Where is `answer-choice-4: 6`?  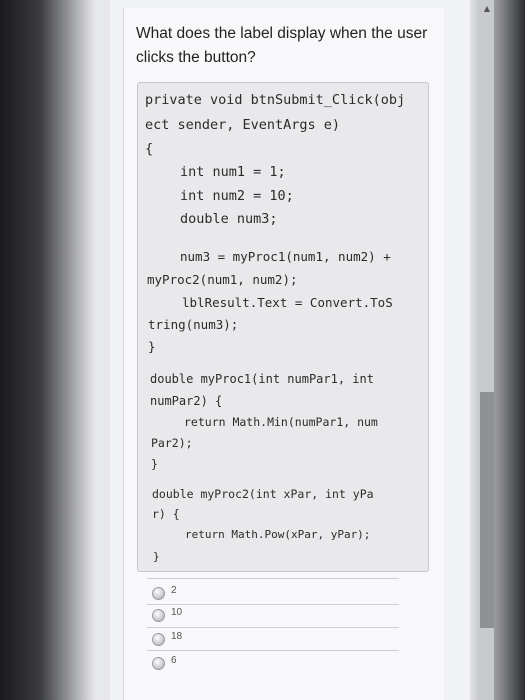 answer-choice-4: 6 is located at coordinates (272, 664).